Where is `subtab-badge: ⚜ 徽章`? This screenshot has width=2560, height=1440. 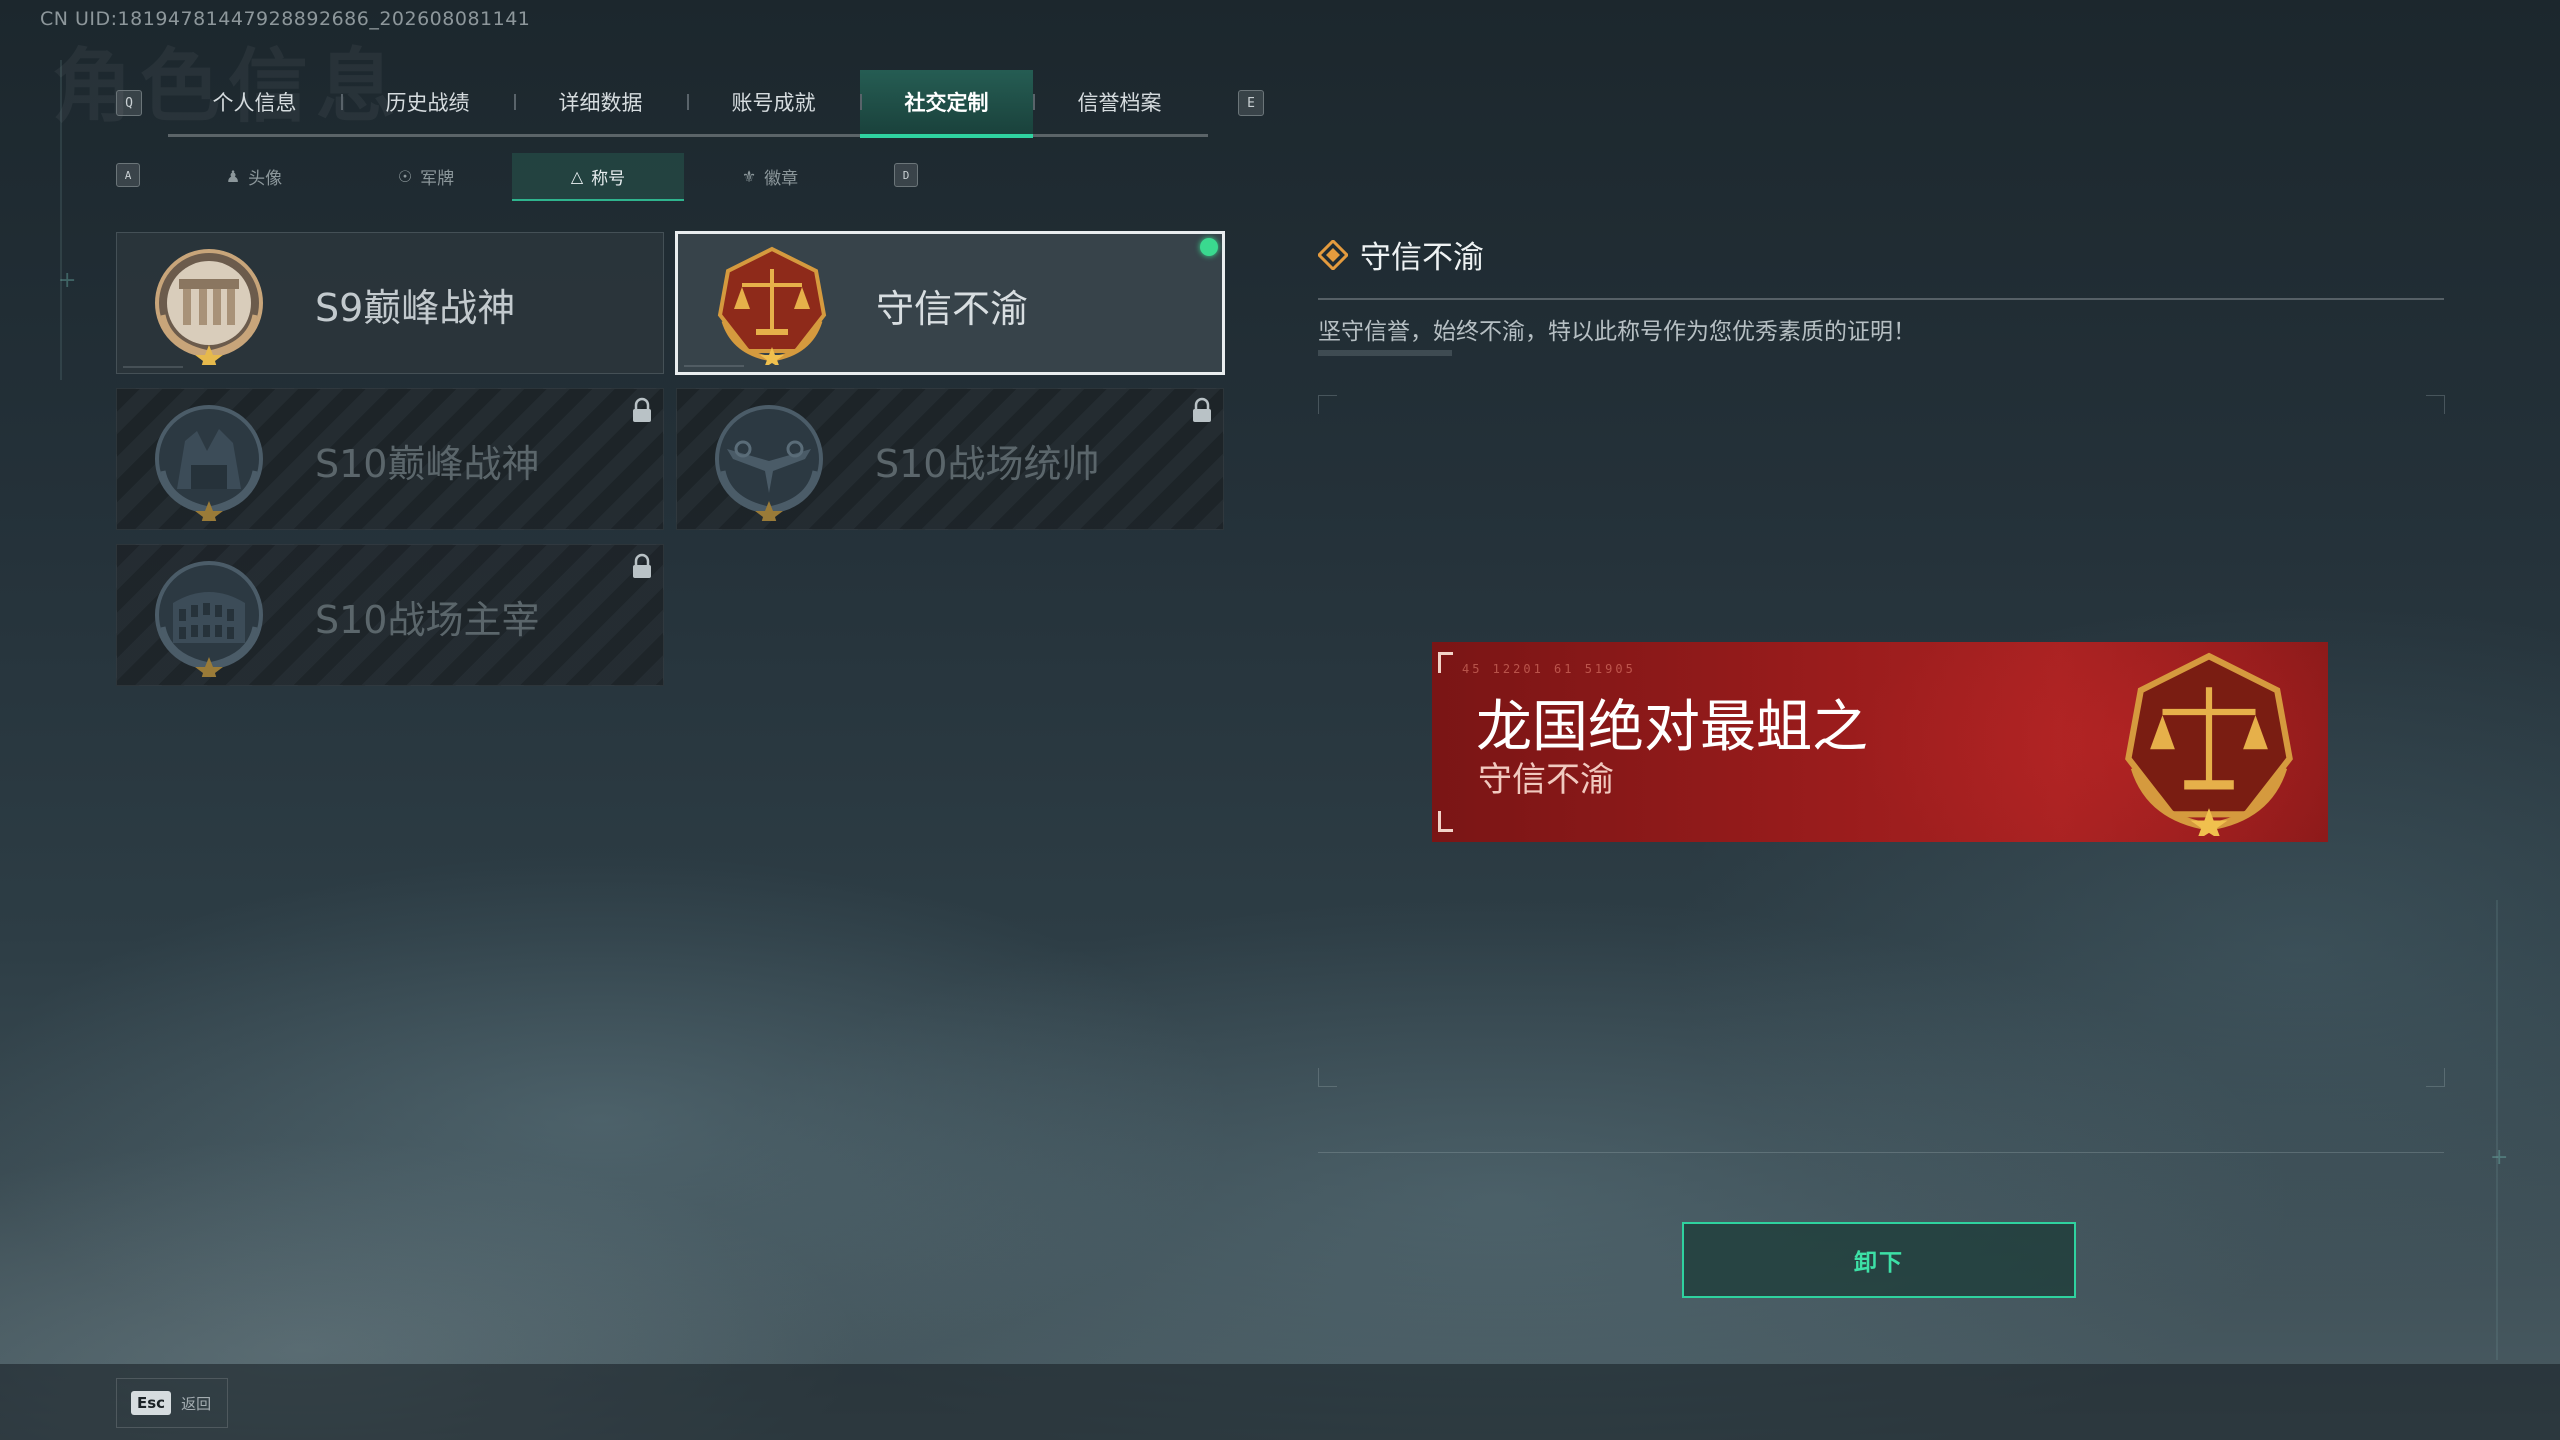
subtab-badge: ⚜ 徽章 is located at coordinates (770, 176).